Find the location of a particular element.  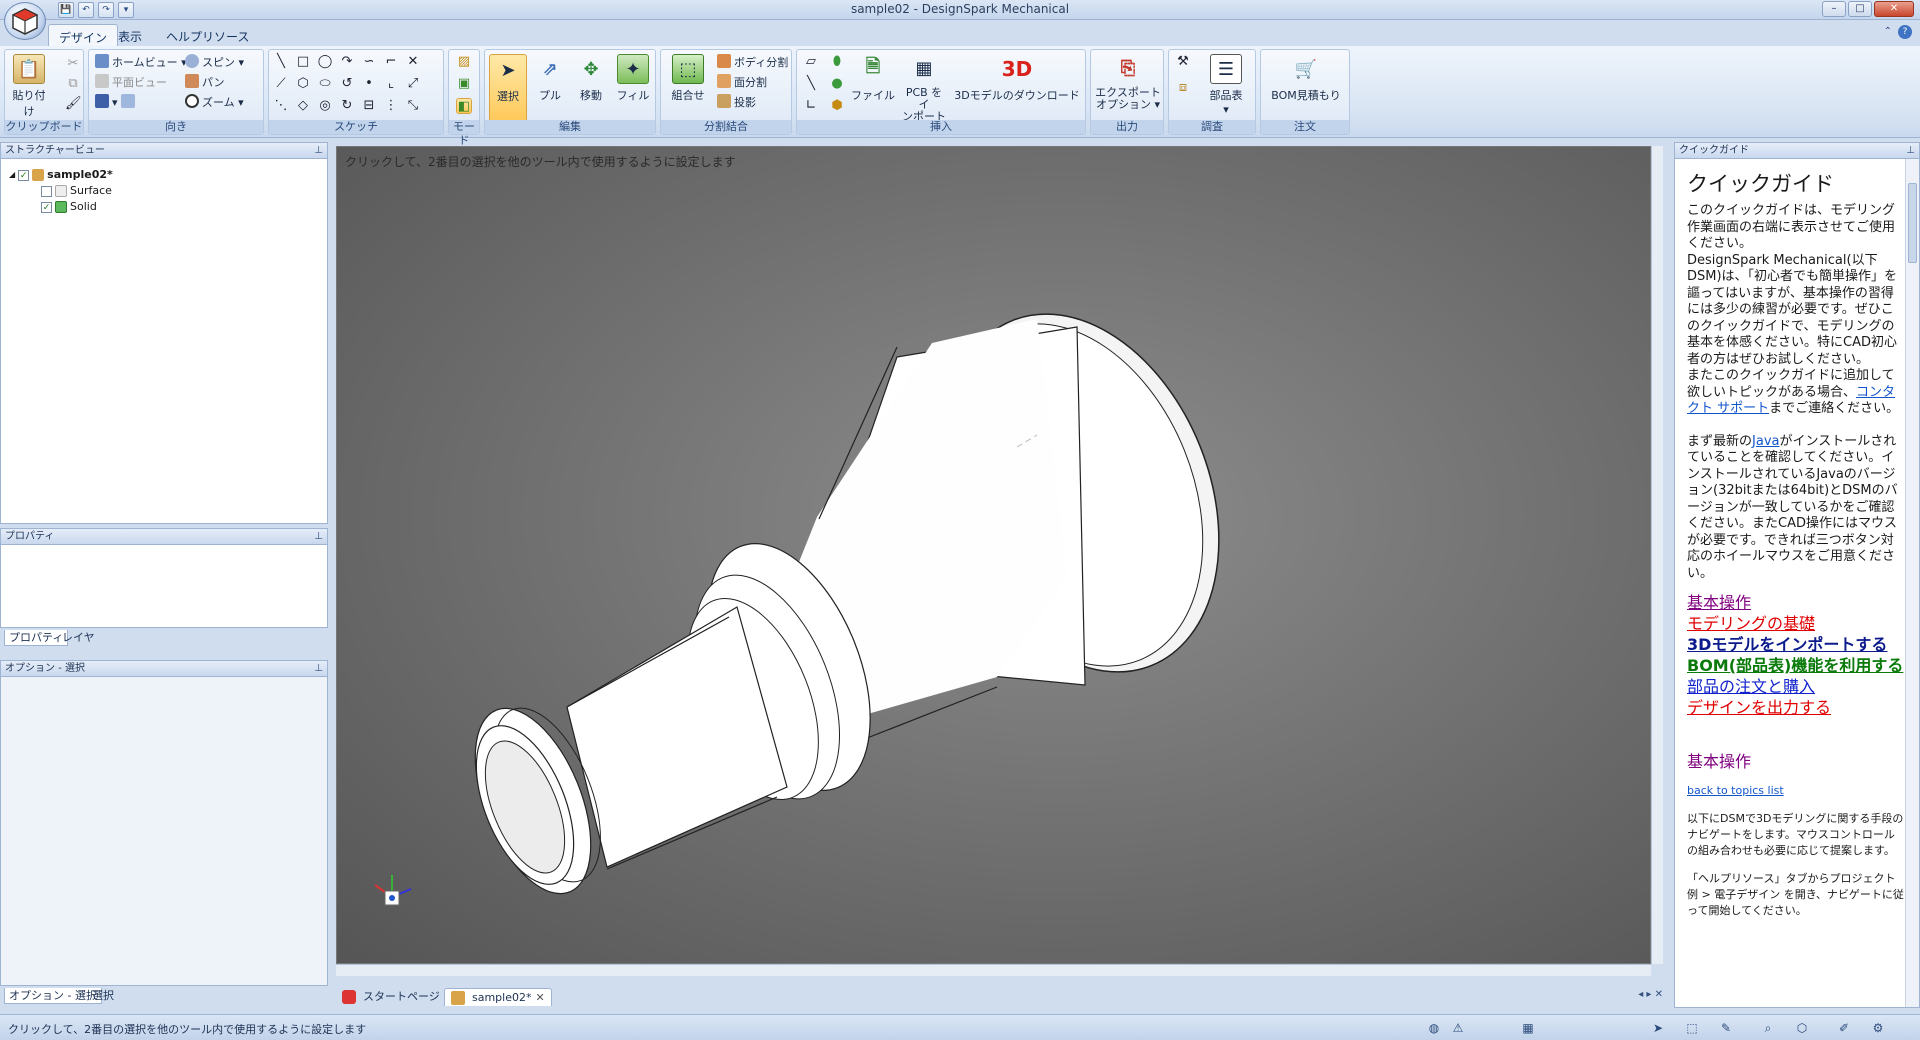

ribbon-collapse-icon: ⌃ is located at coordinates (1888, 31).